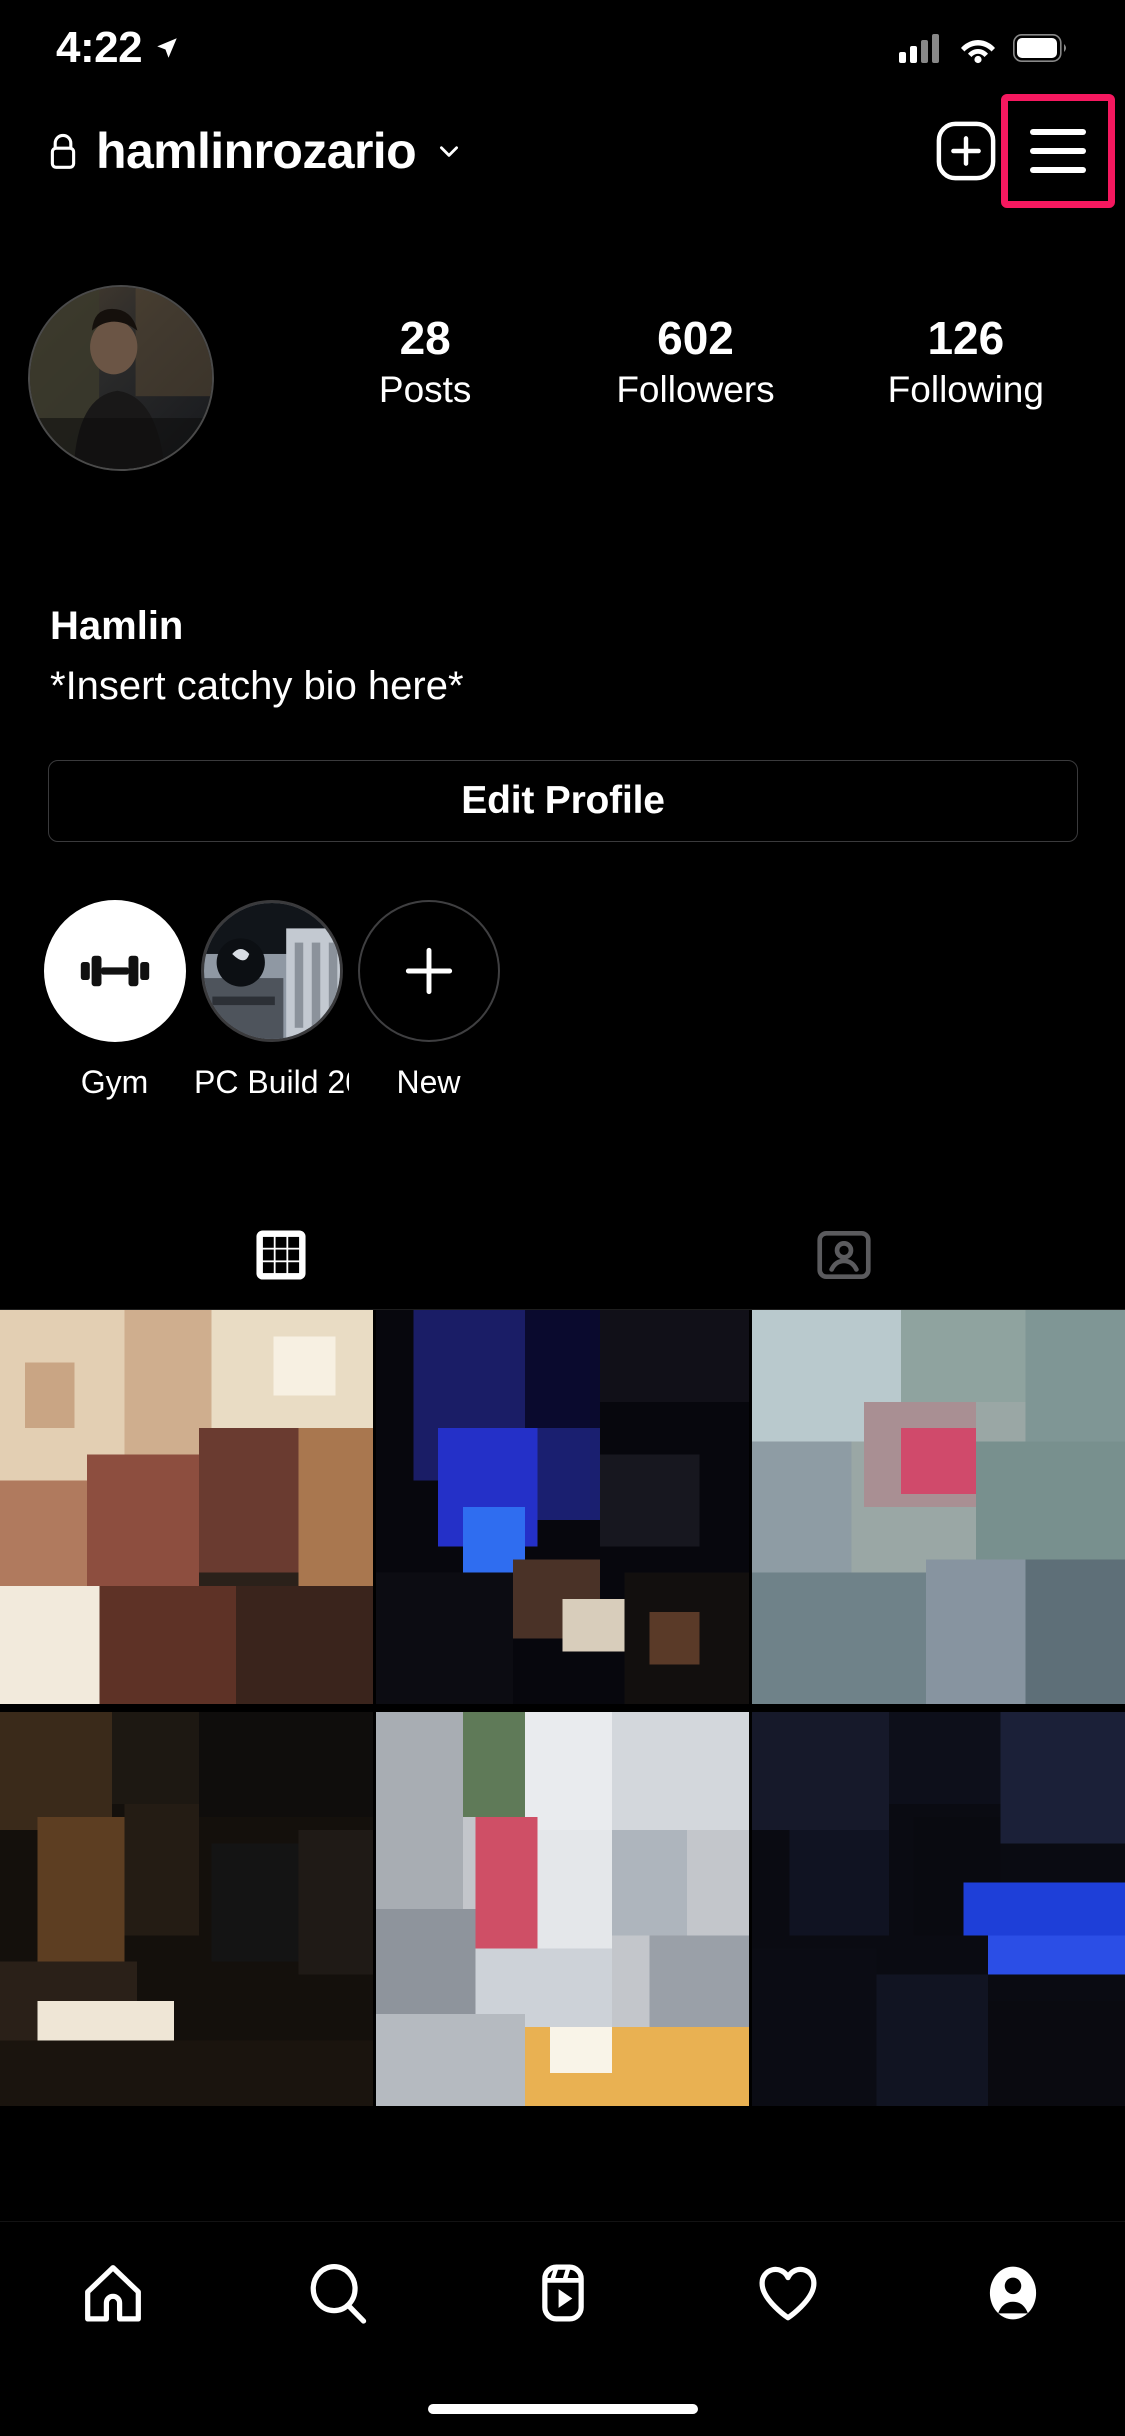  I want to click on hamburger-menu-icon, so click(1058, 151).